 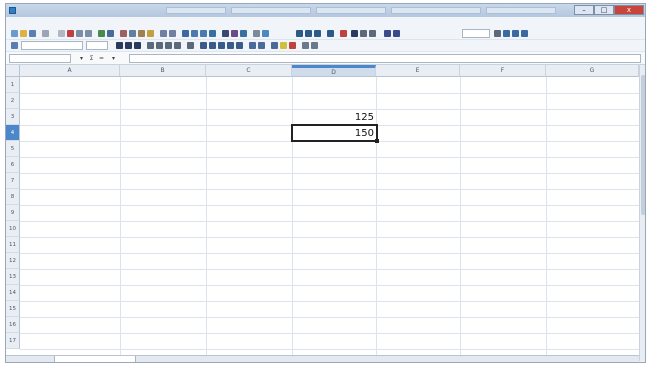 I want to click on row-header-10: 10, so click(x=13, y=229).